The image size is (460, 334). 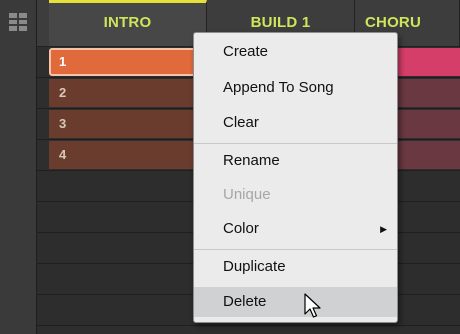 I want to click on left-rail, so click(x=18, y=167).